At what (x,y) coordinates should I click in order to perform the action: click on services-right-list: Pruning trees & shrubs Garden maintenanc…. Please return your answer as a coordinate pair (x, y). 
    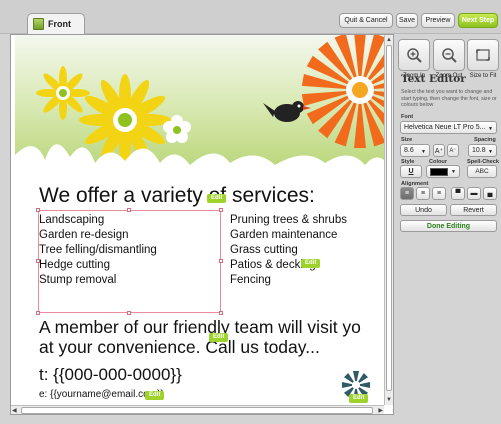
    Looking at the image, I should click on (288, 250).